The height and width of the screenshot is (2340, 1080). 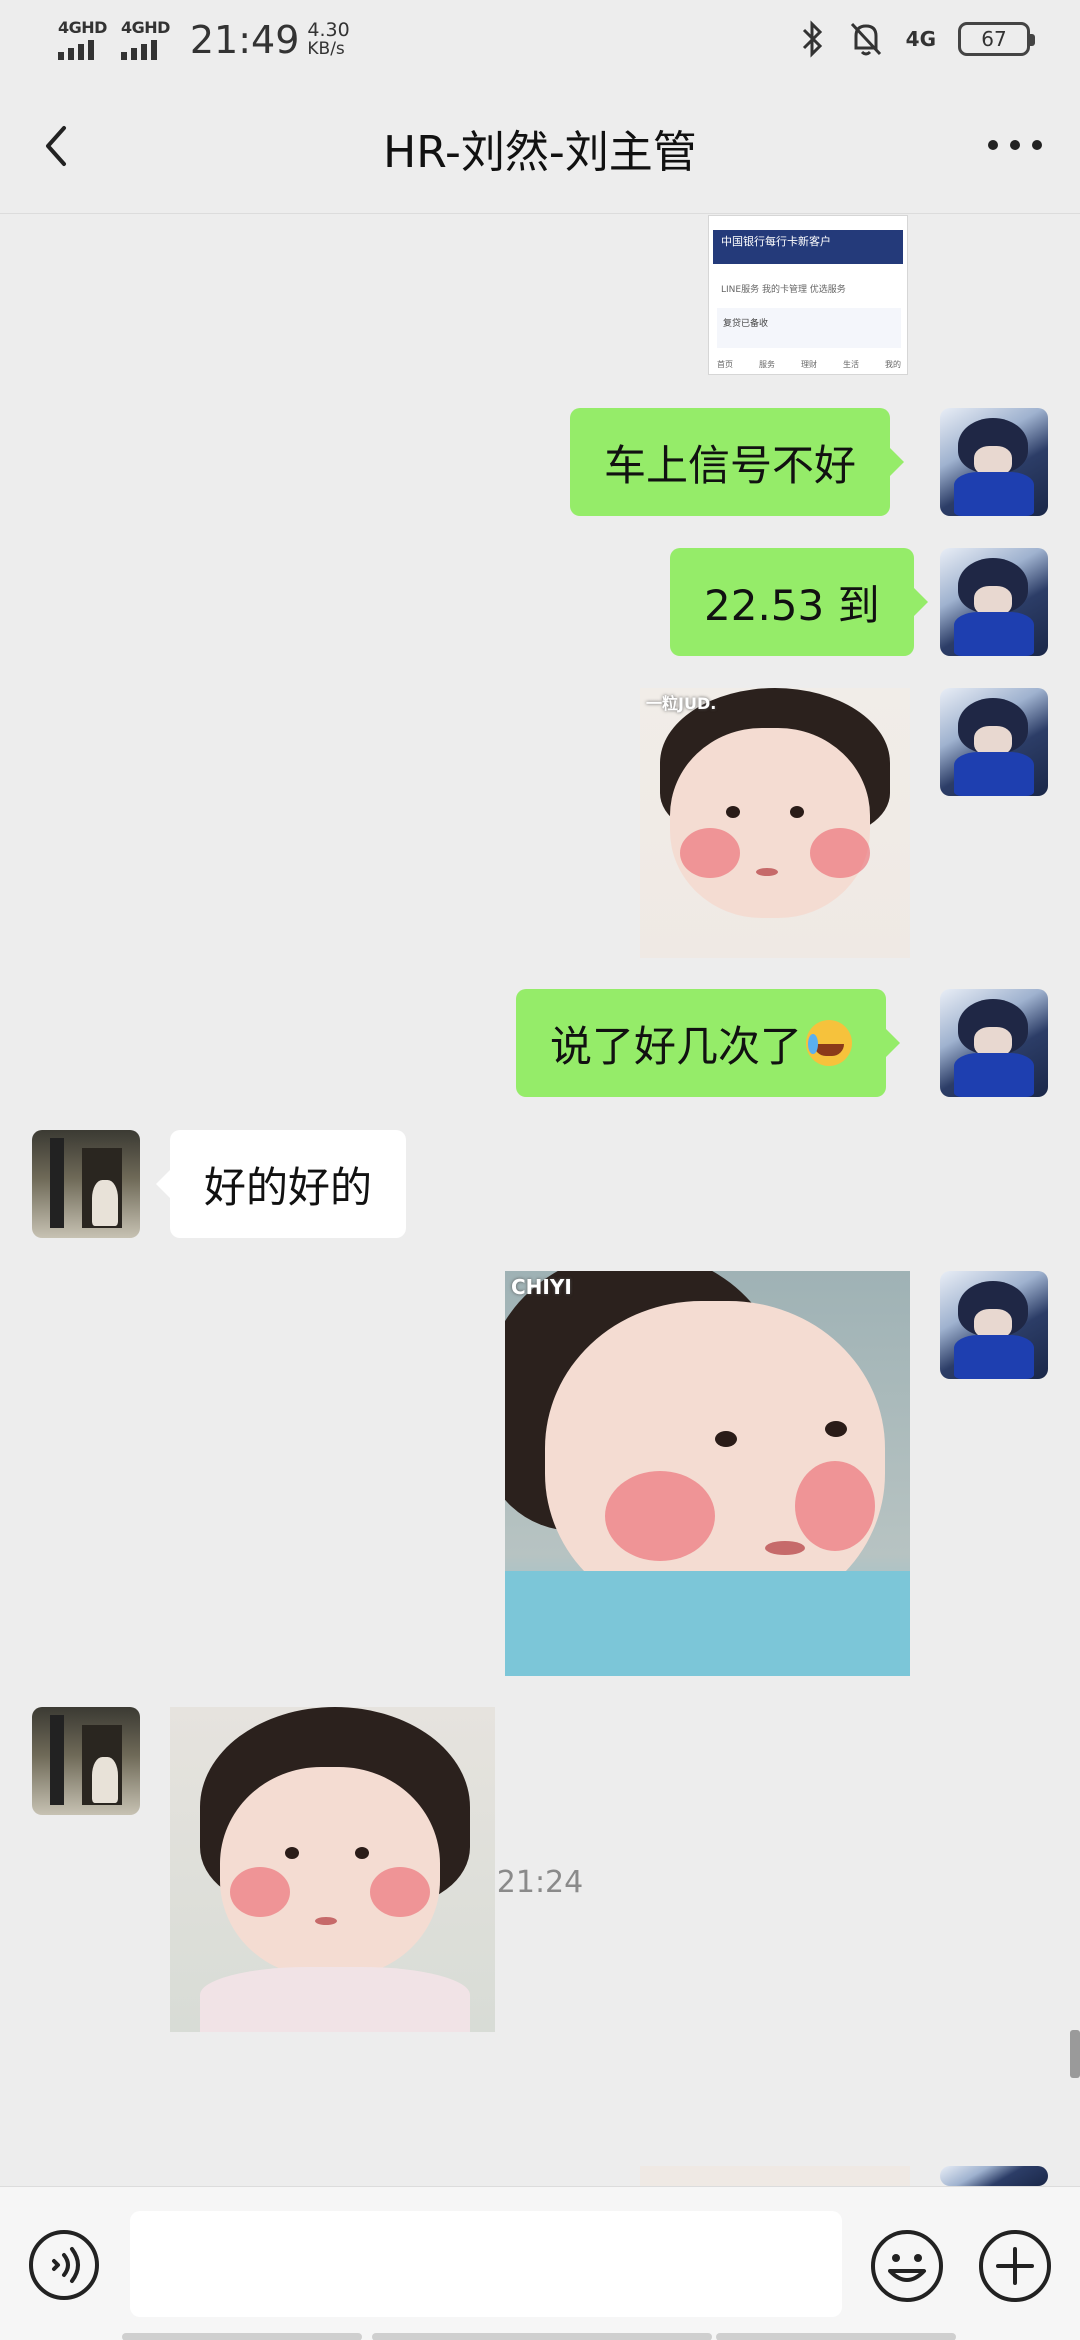 What do you see at coordinates (540, 1882) in the screenshot?
I see `message-timestamp: 21:24` at bounding box center [540, 1882].